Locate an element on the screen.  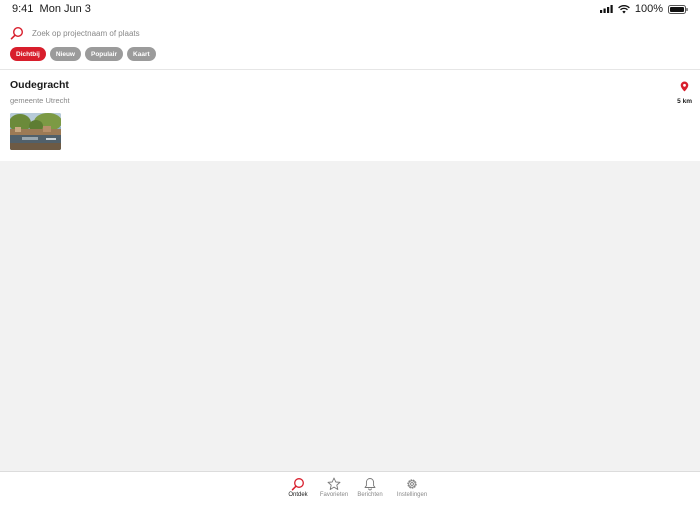
project-distance: 5 km is located at coordinates (684, 92).